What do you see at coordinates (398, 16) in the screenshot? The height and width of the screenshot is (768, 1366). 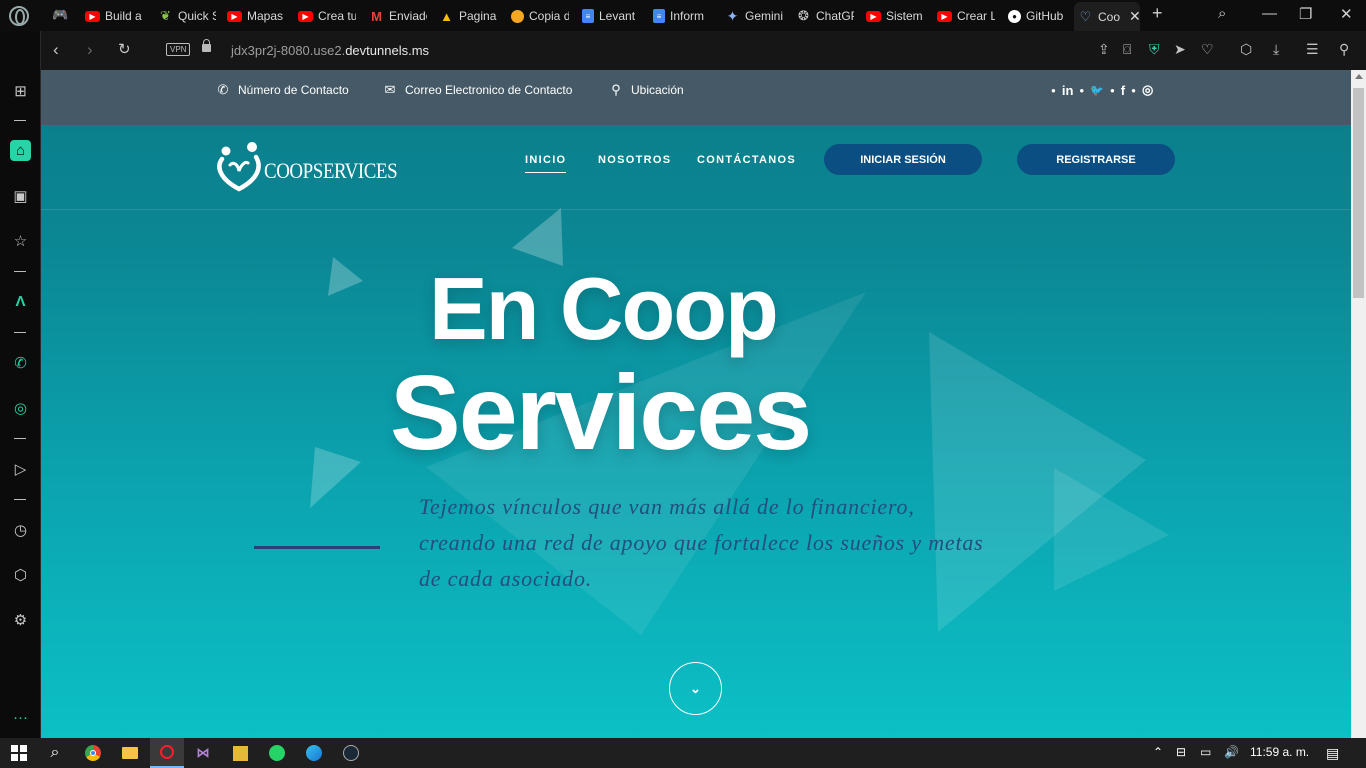 I see `tab-5: MEnviado` at bounding box center [398, 16].